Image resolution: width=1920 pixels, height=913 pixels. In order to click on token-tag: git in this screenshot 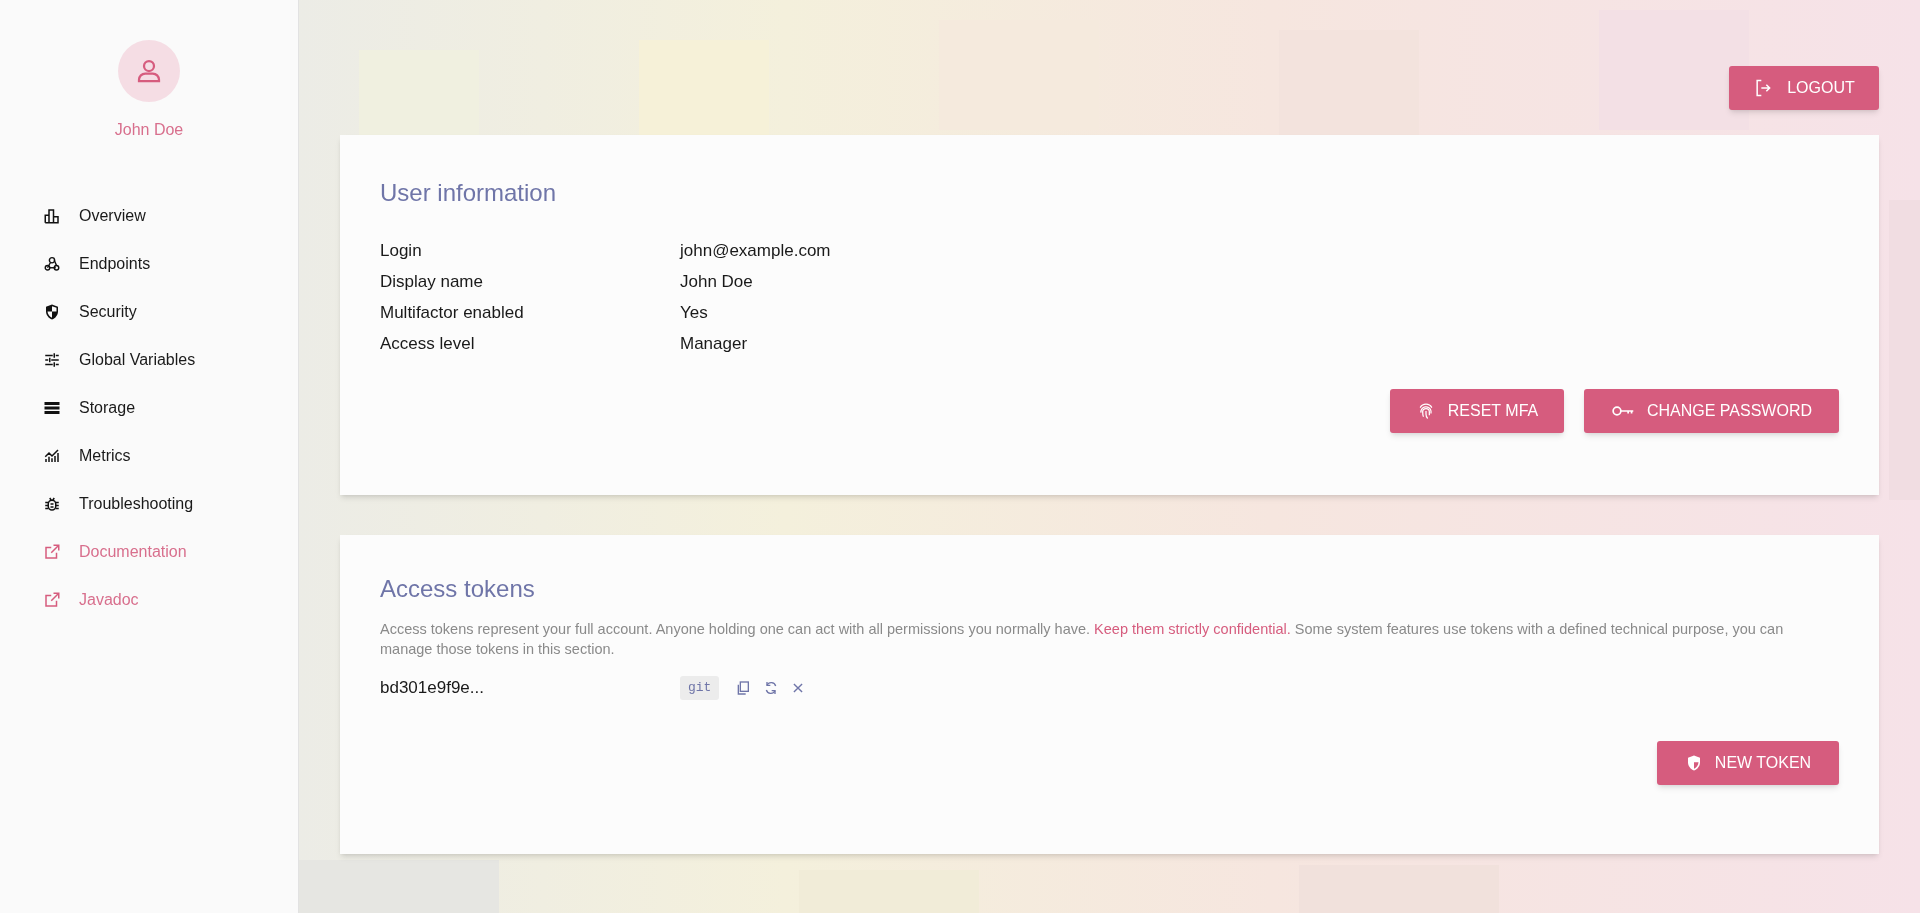, I will do `click(700, 688)`.